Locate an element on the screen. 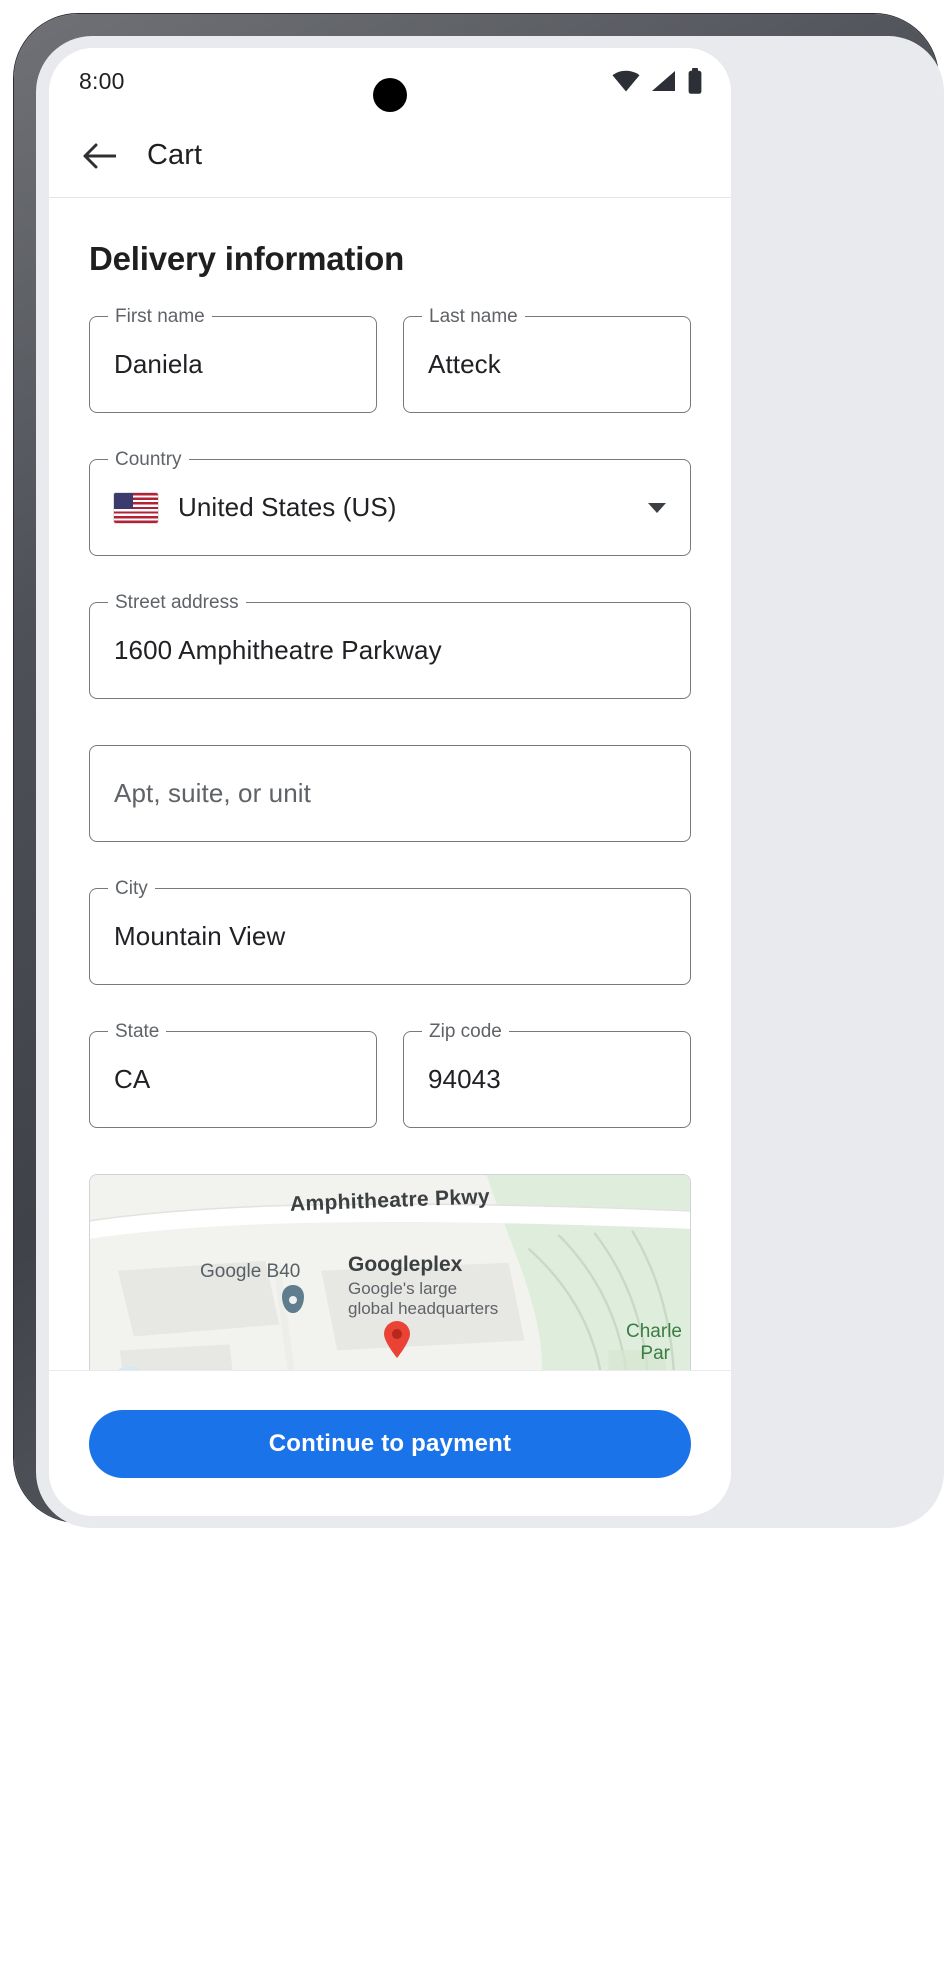 Image resolution: width=952 pixels, height=1974 pixels. last-name-label: Last name is located at coordinates (473, 317).